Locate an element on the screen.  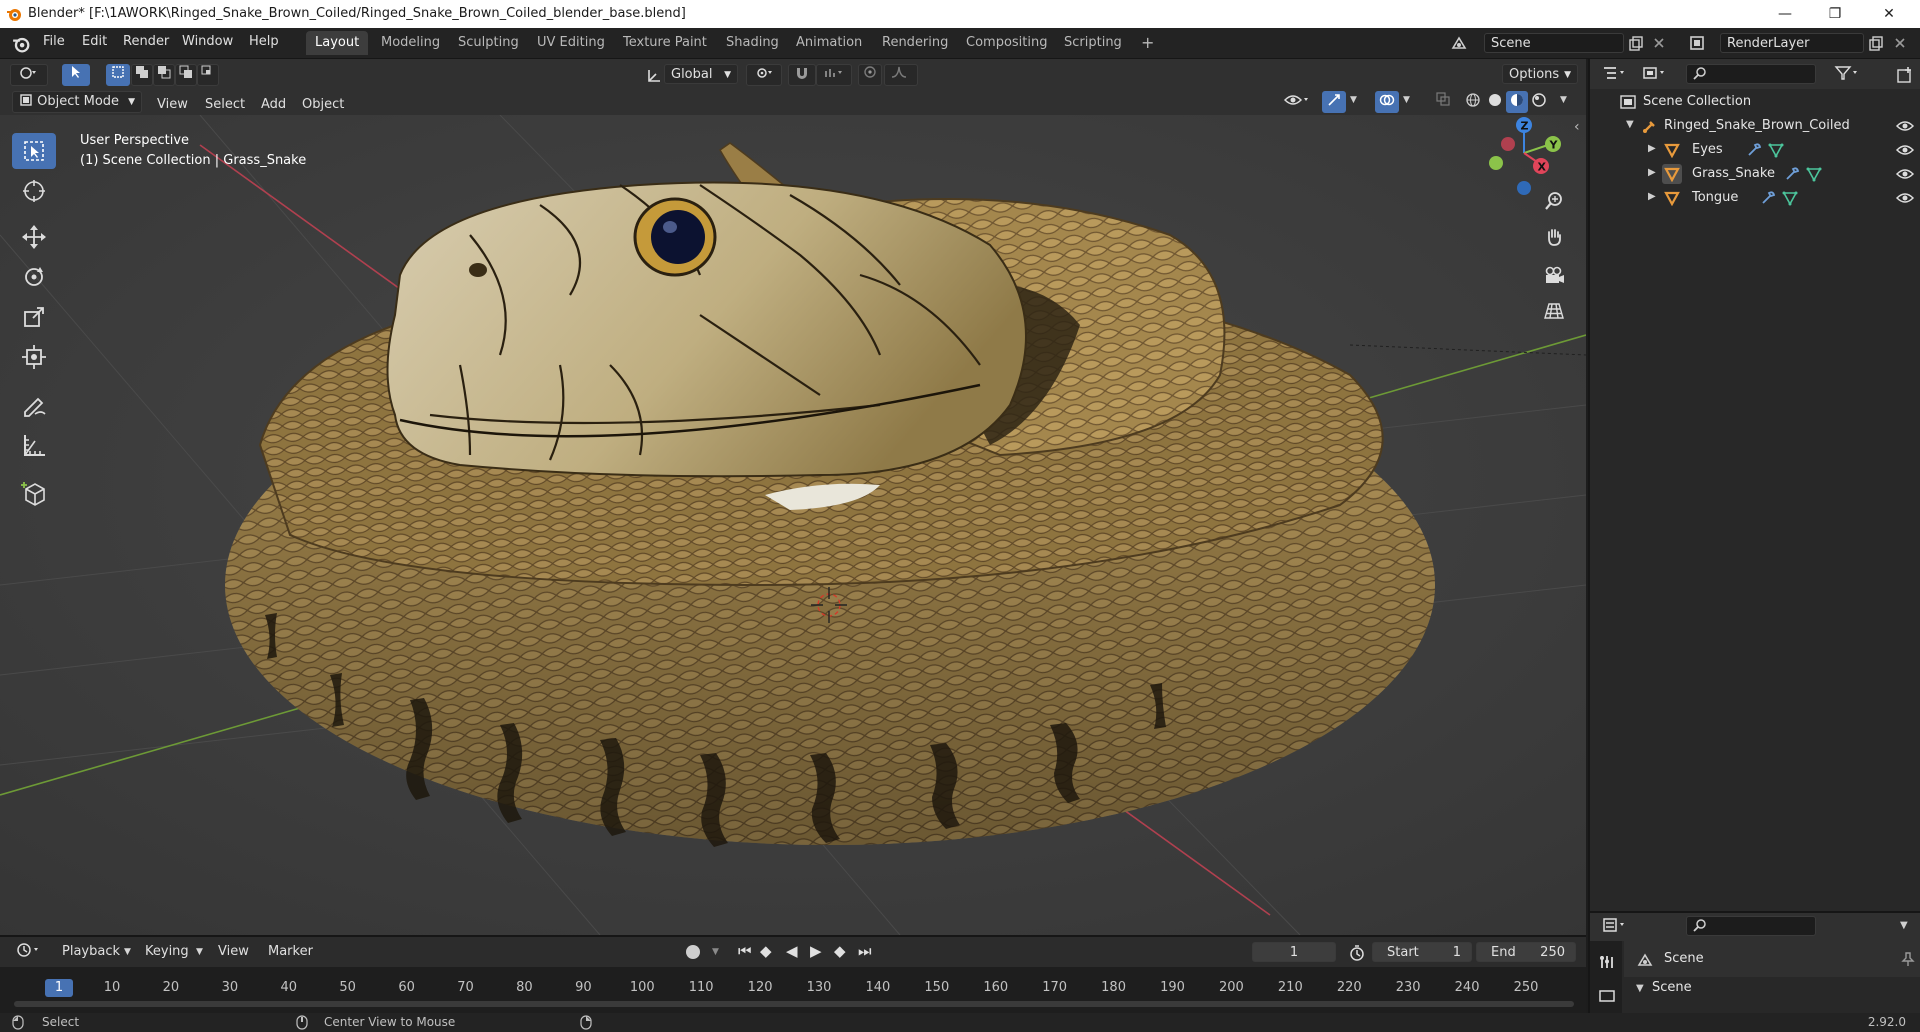
timeline-scrollbar is located at coordinates (794, 1004).